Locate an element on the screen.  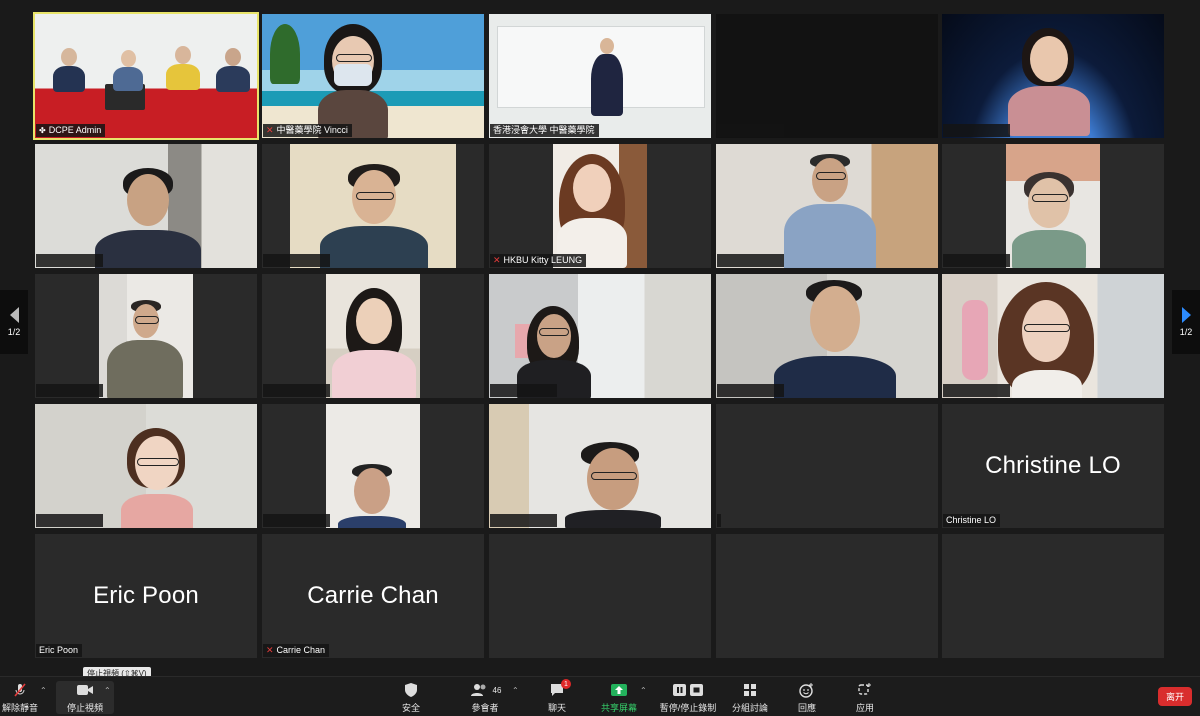
participant-name-tag: ✕ 中醫藥學院 Vincci is located at coordinates (307, 130).